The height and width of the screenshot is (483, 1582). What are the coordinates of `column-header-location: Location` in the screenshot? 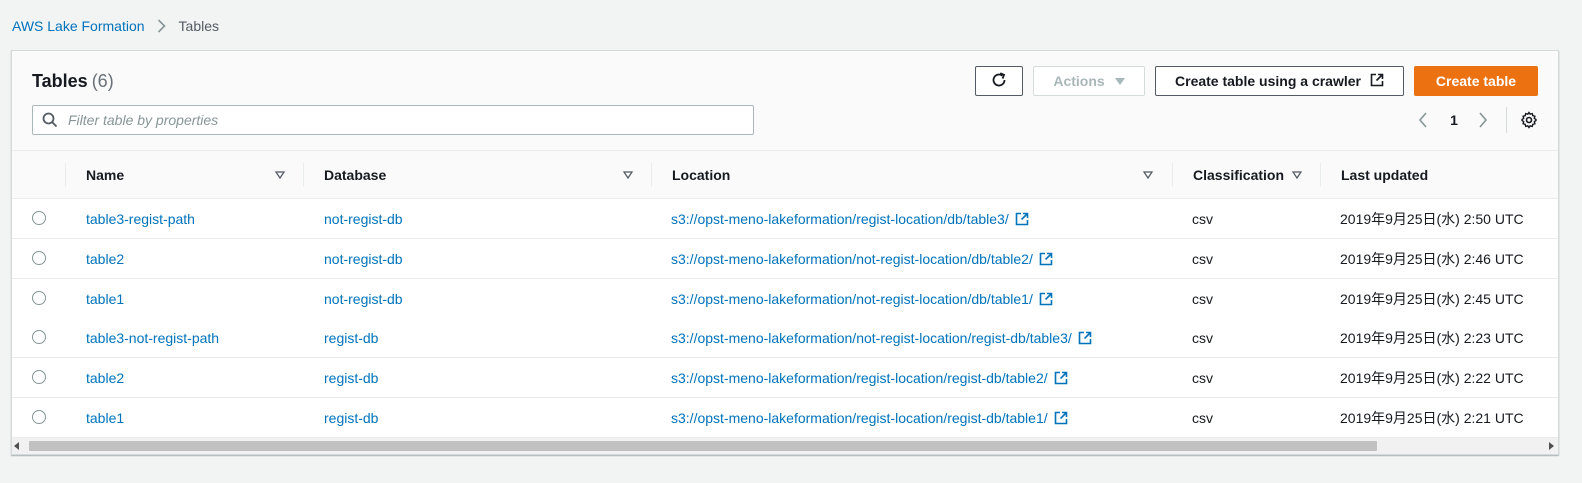 It's located at (701, 175).